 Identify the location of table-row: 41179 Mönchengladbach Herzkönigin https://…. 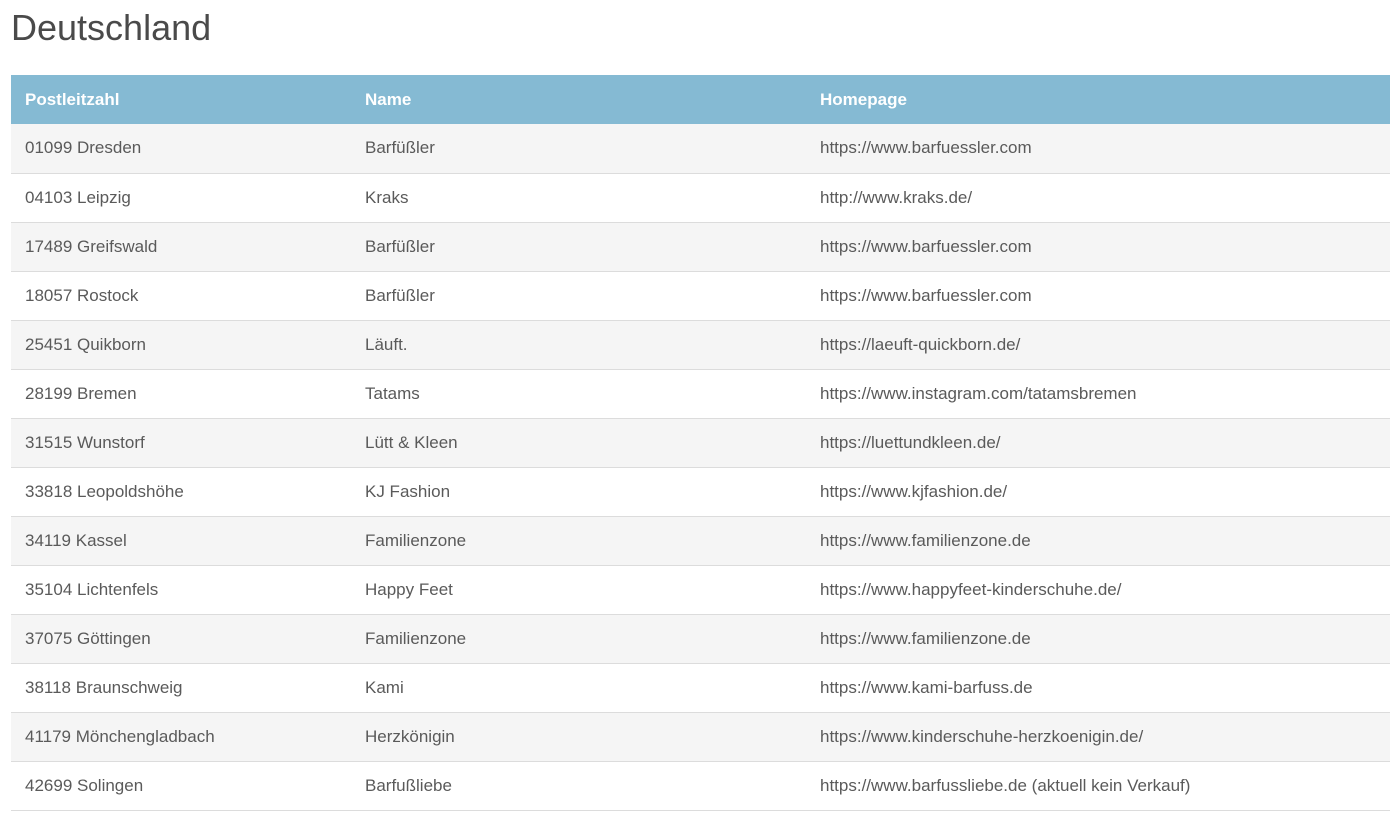
(700, 736).